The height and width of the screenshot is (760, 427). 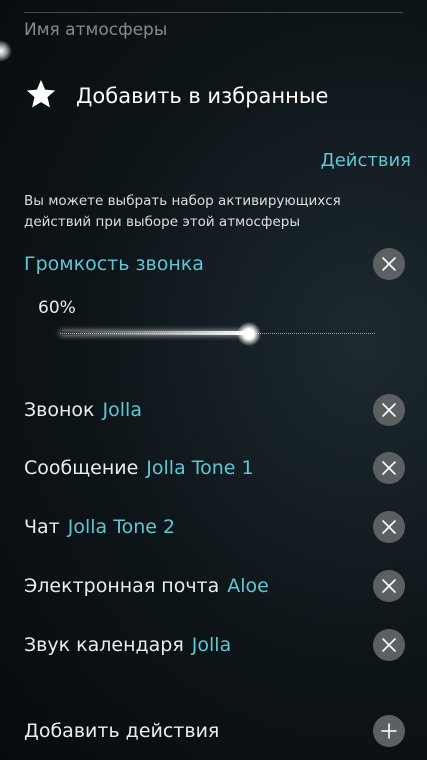 I want to click on name-field-underline, so click(x=213, y=12).